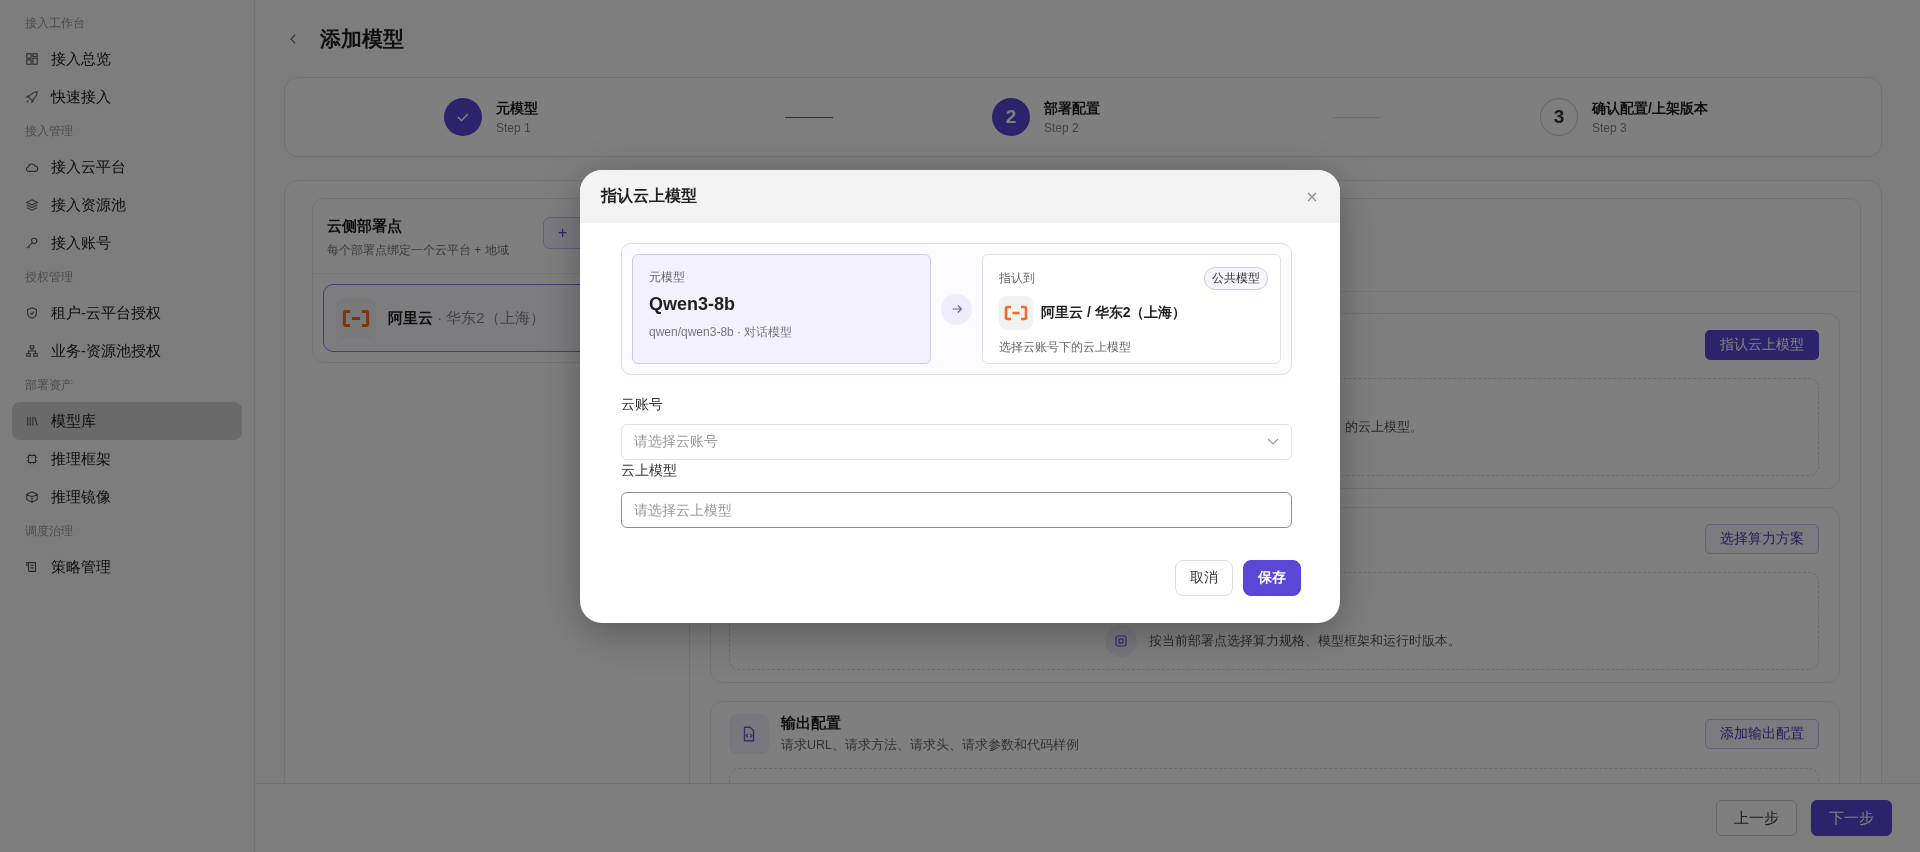  I want to click on placeholder-text: 按当前部署点选择算力规格、模型框架和运行时版本。, so click(1305, 641).